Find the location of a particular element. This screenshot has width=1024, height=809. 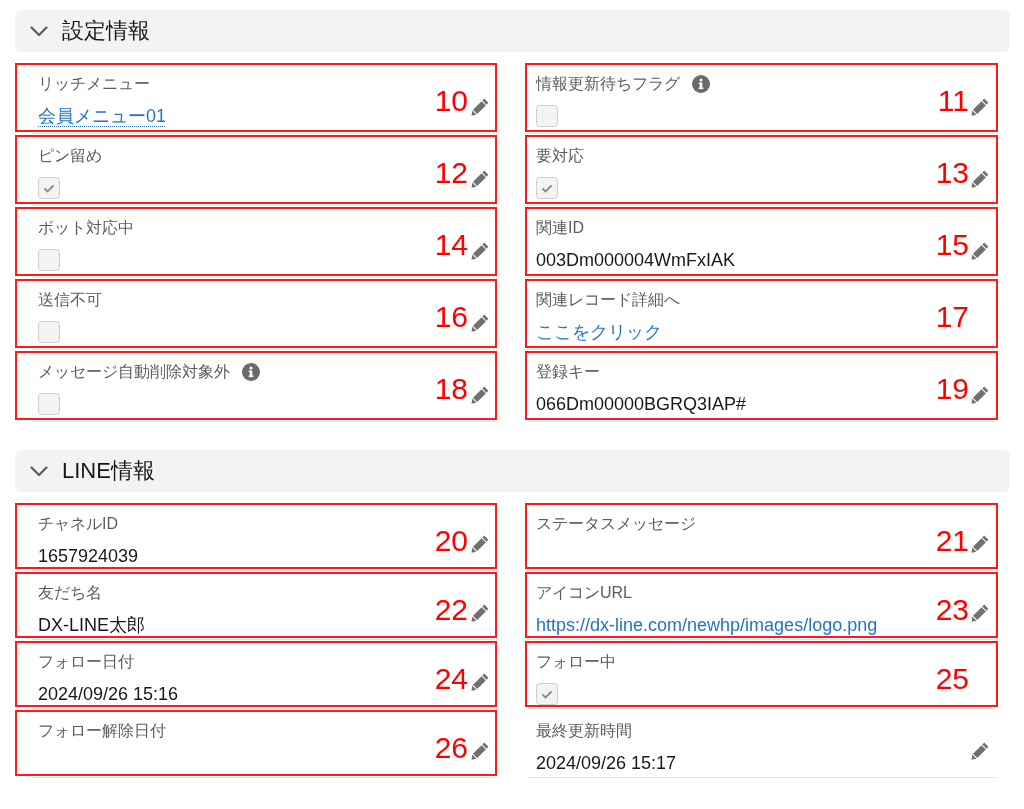

callout-number: 22 is located at coordinates (451, 610).